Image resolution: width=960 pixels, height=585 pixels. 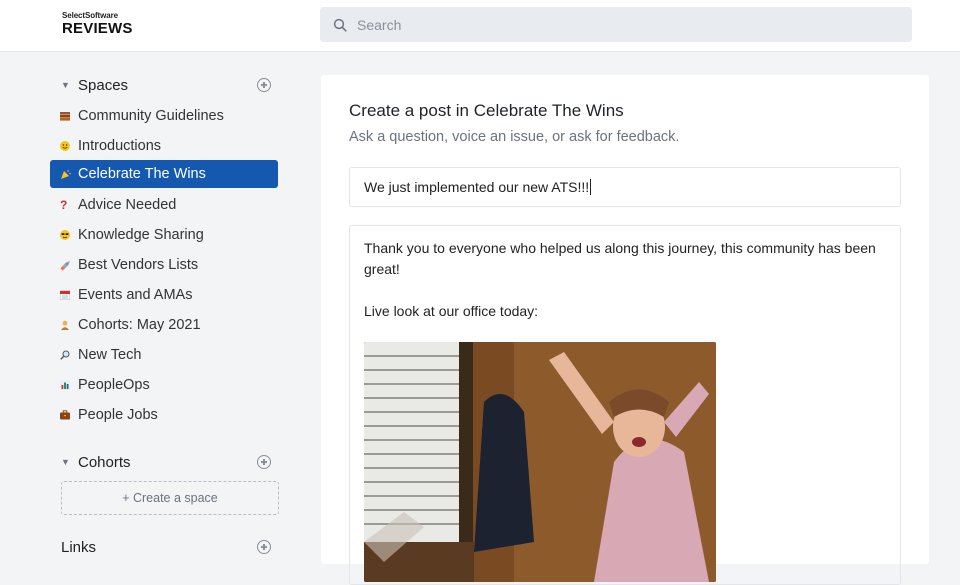 What do you see at coordinates (264, 85) in the screenshot?
I see `add-space-icon` at bounding box center [264, 85].